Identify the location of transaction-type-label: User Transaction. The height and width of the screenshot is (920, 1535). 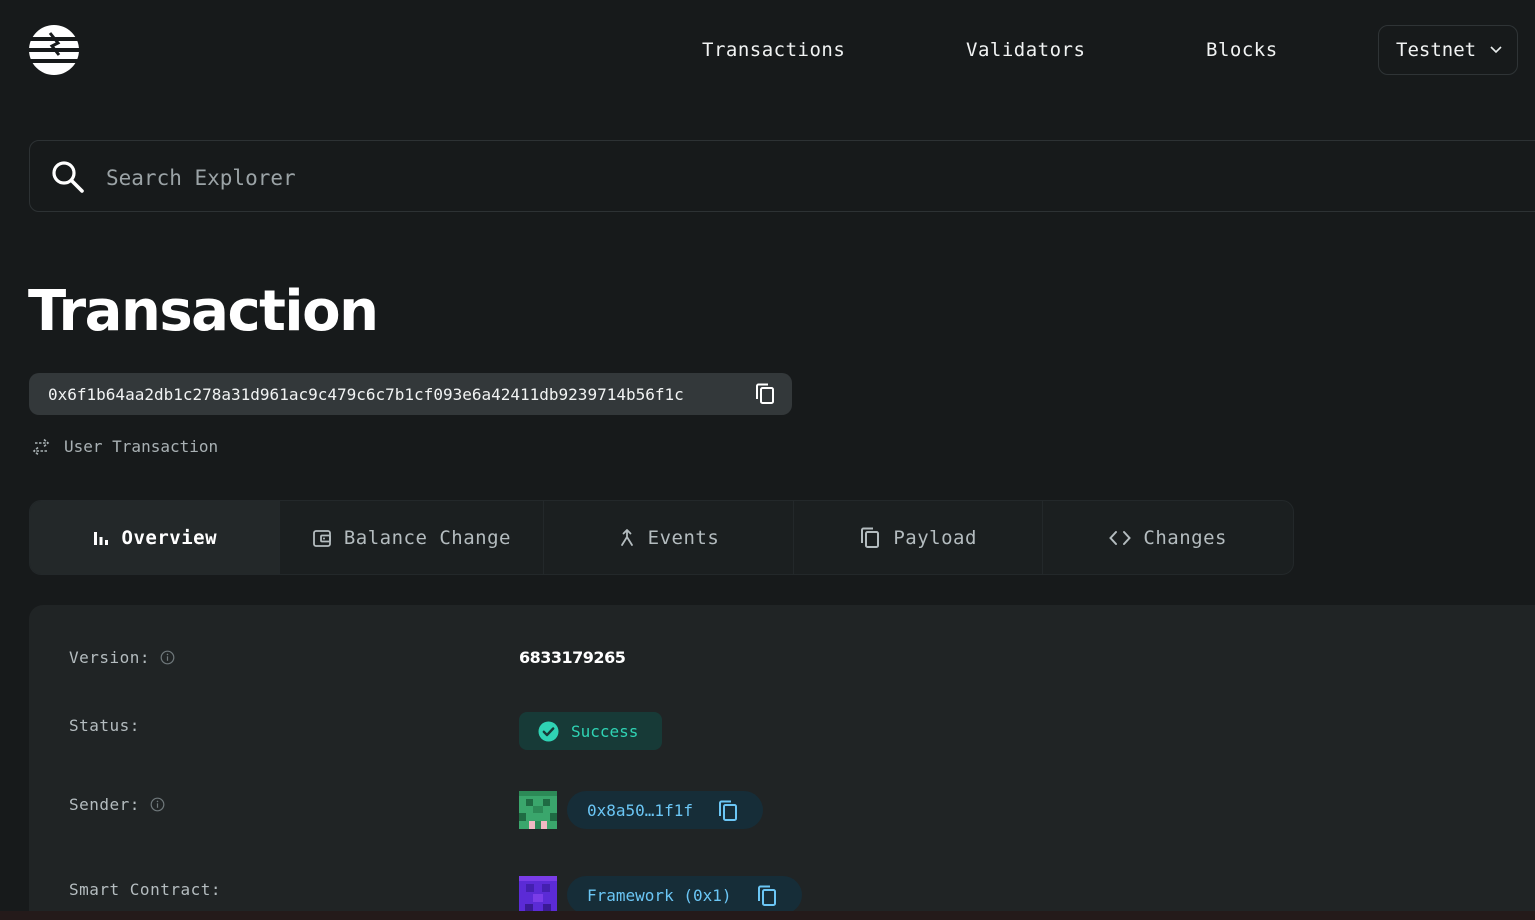
(141, 446).